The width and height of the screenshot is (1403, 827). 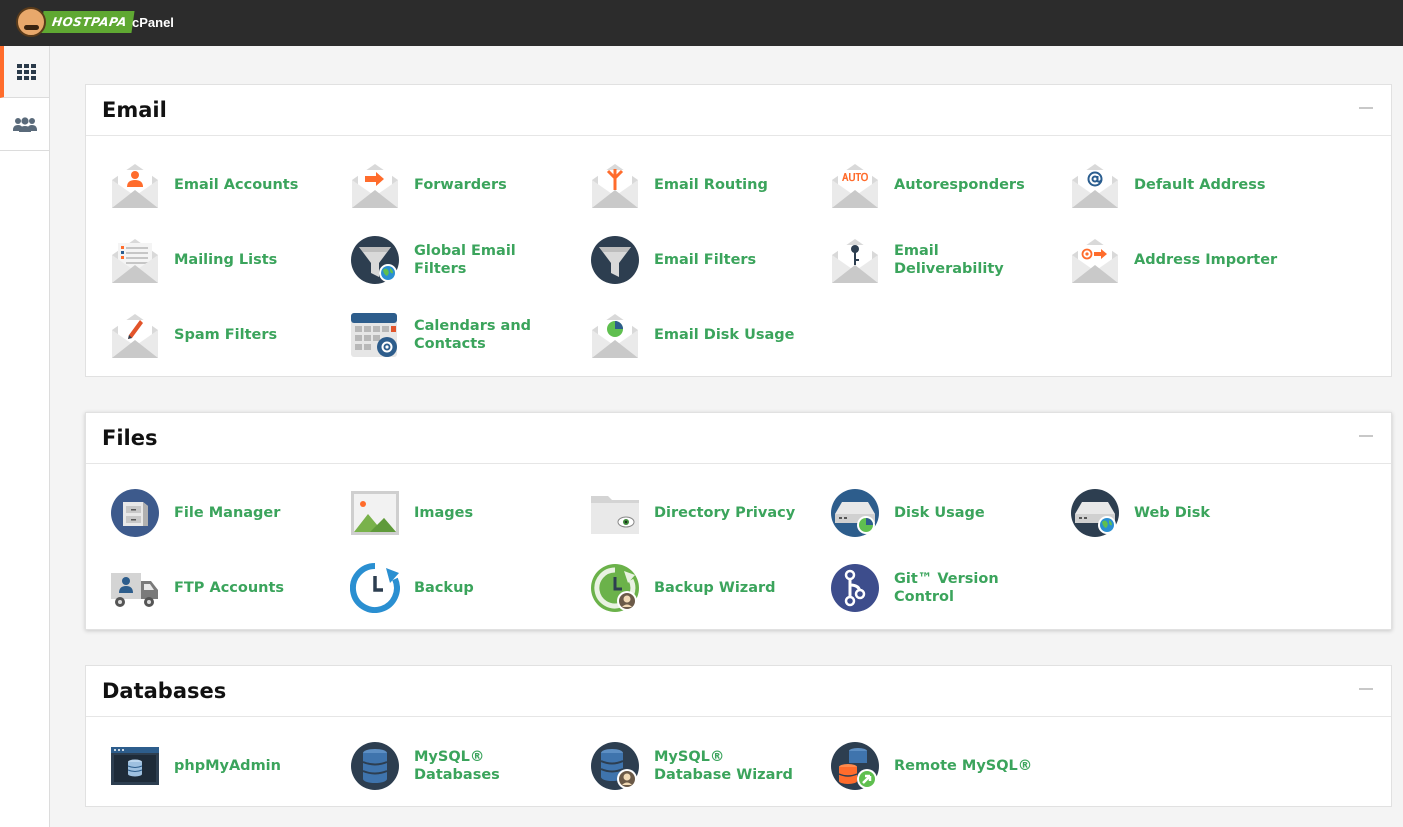 I want to click on tool-label: Email Deliverability, so click(x=949, y=260).